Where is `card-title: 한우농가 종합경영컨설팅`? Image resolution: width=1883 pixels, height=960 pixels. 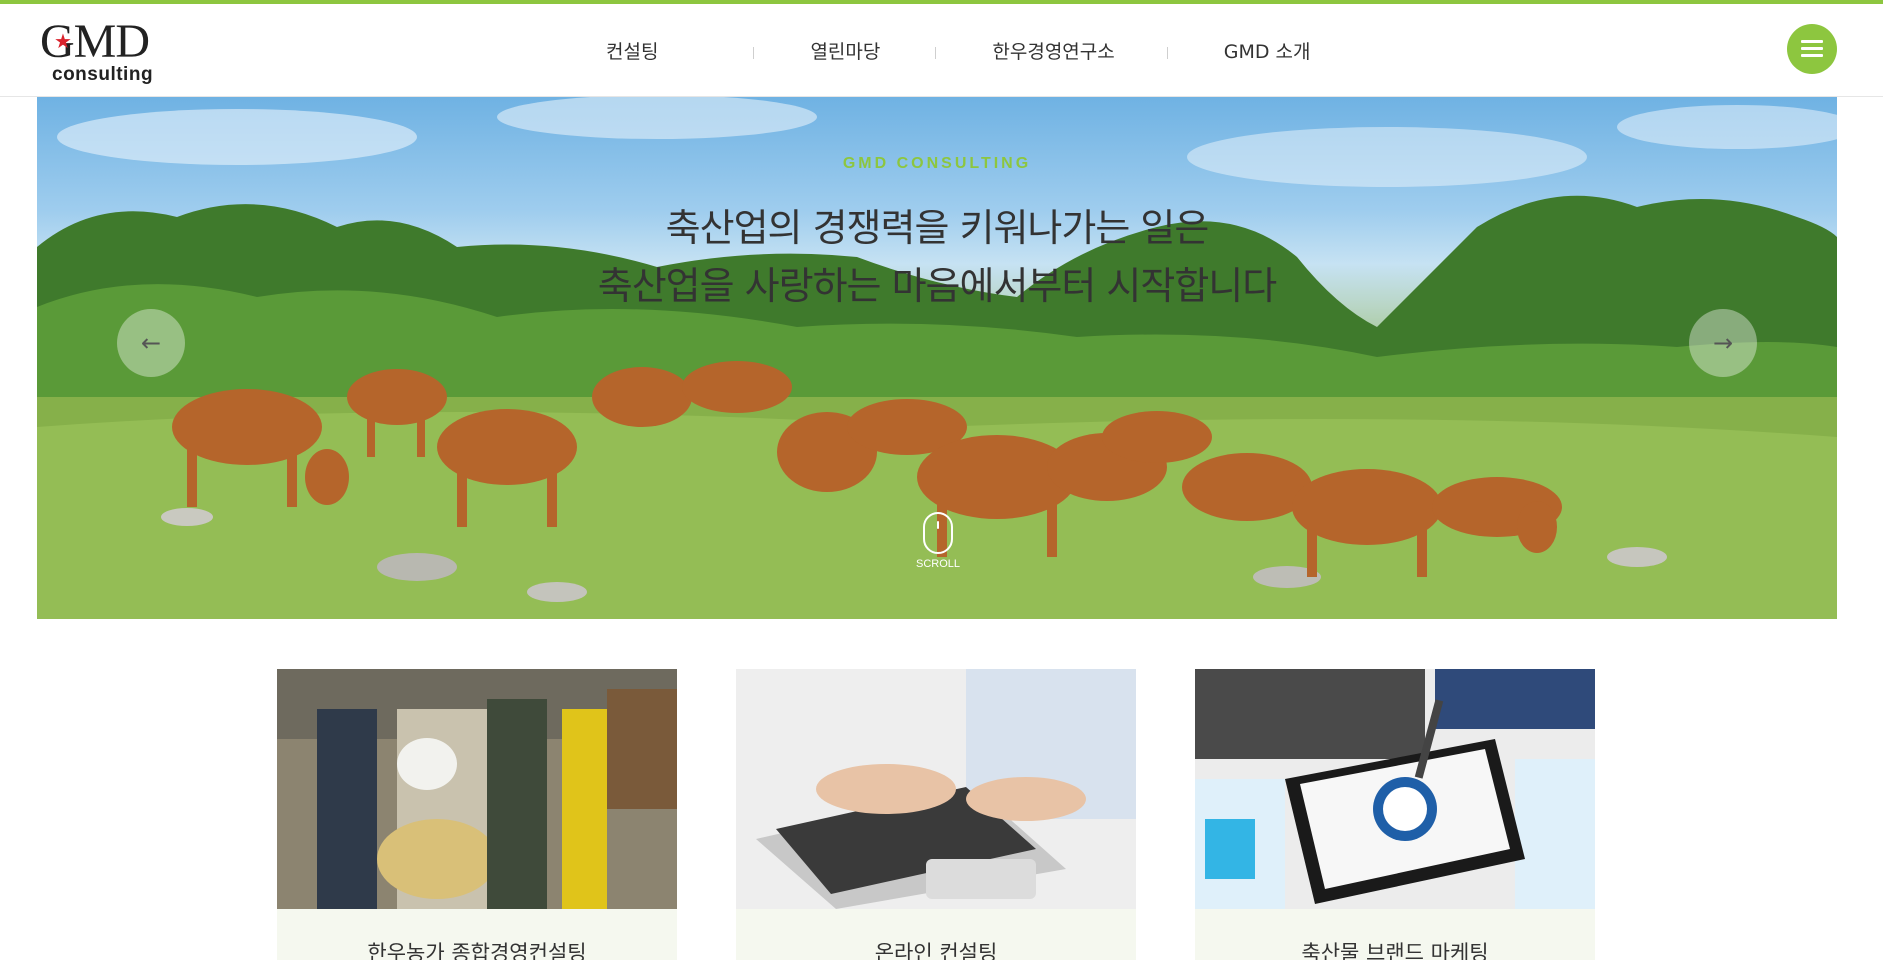 card-title: 한우농가 종합경영컨설팅 is located at coordinates (477, 950).